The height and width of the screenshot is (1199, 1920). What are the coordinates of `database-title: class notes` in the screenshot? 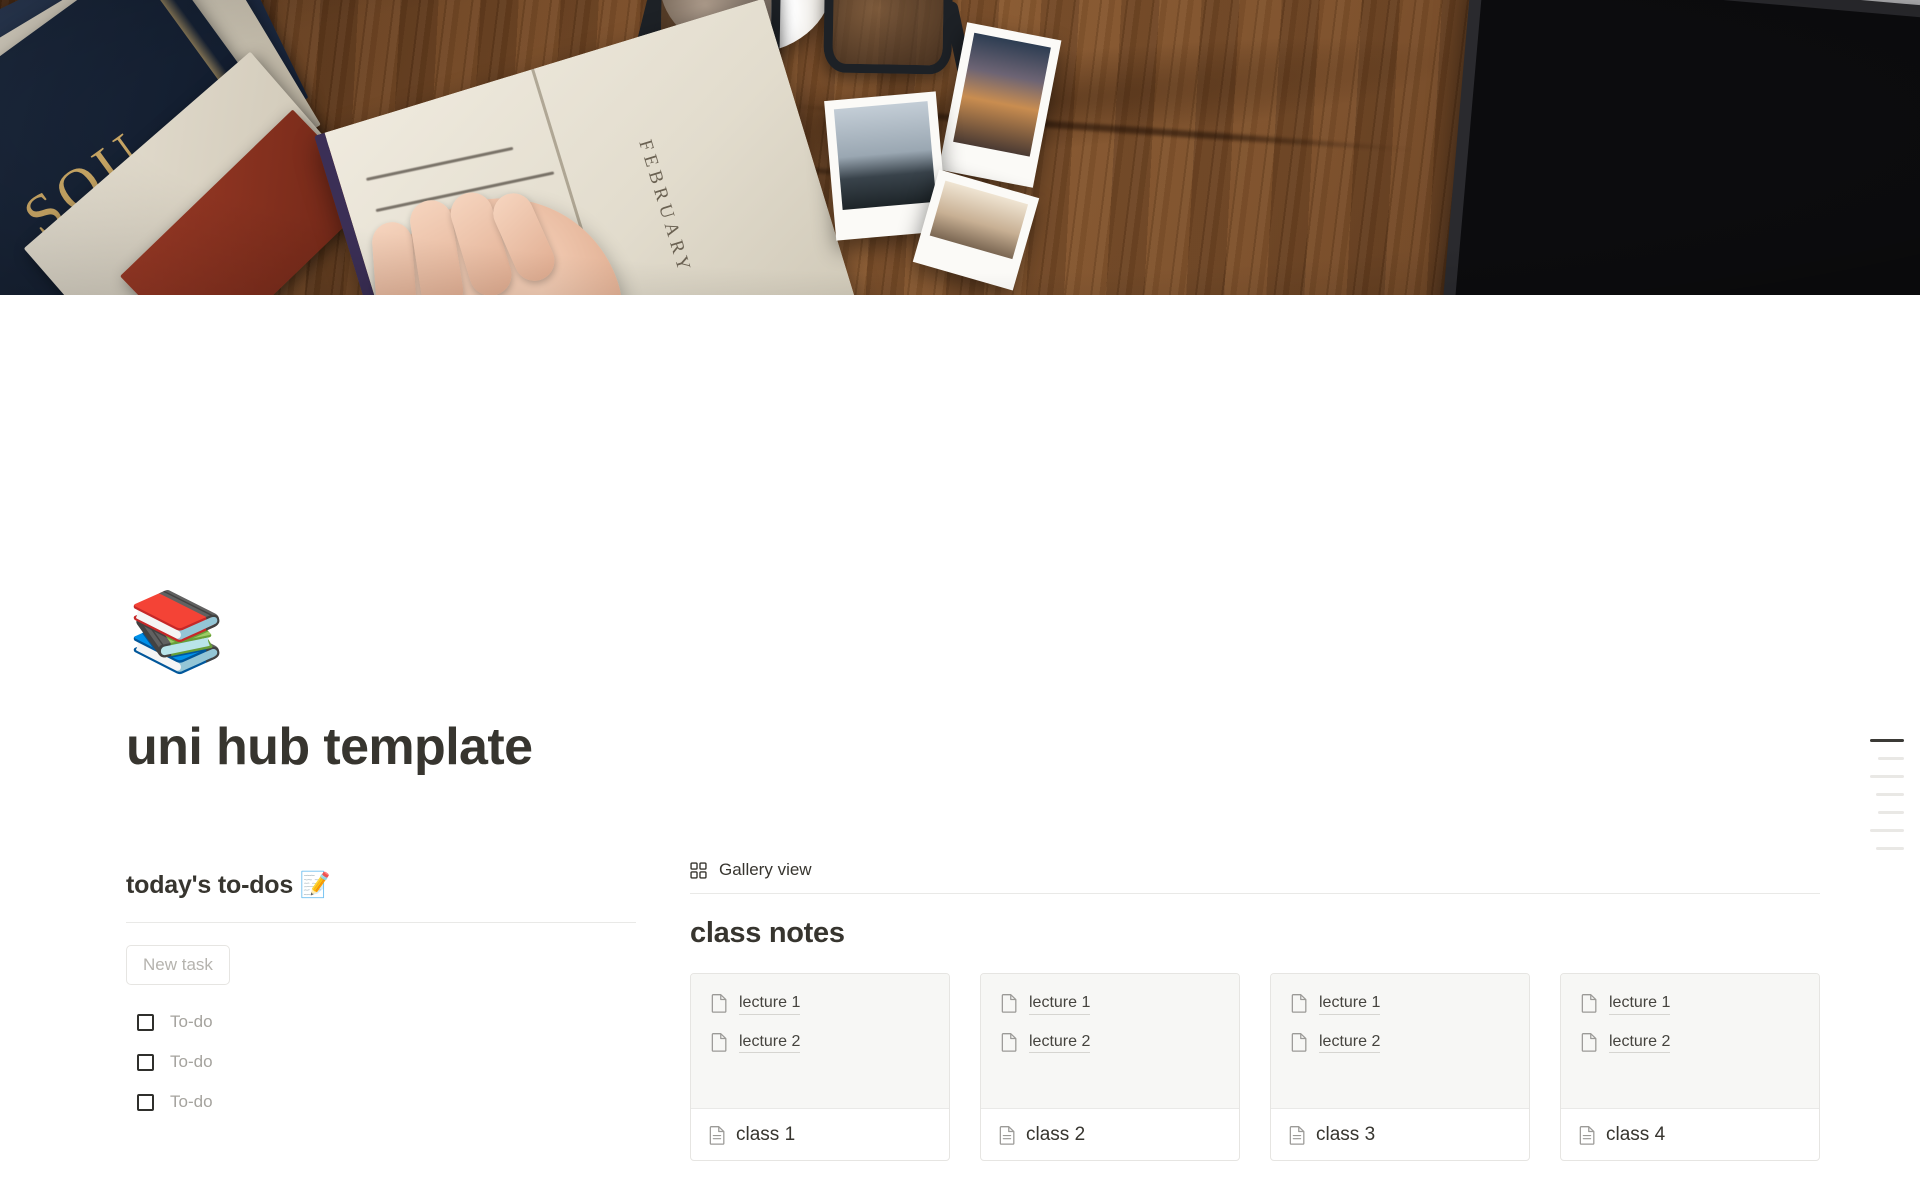 It's located at (1255, 933).